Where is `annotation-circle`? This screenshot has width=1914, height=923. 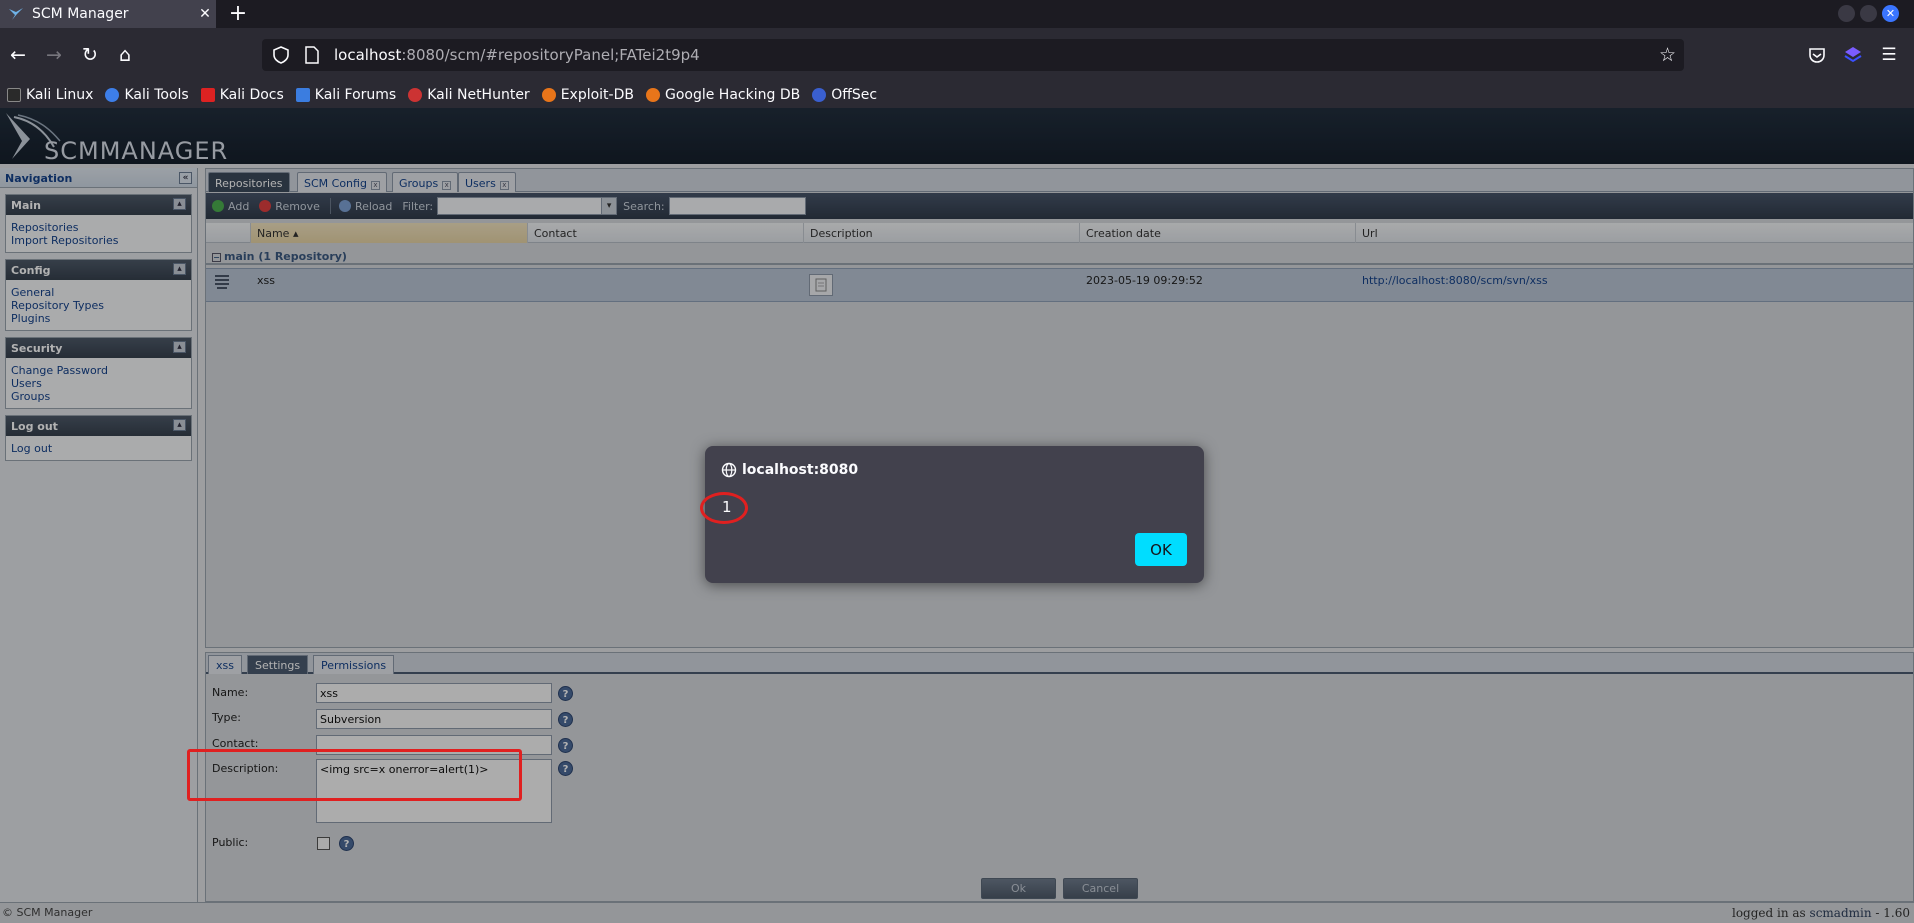
annotation-circle is located at coordinates (724, 508).